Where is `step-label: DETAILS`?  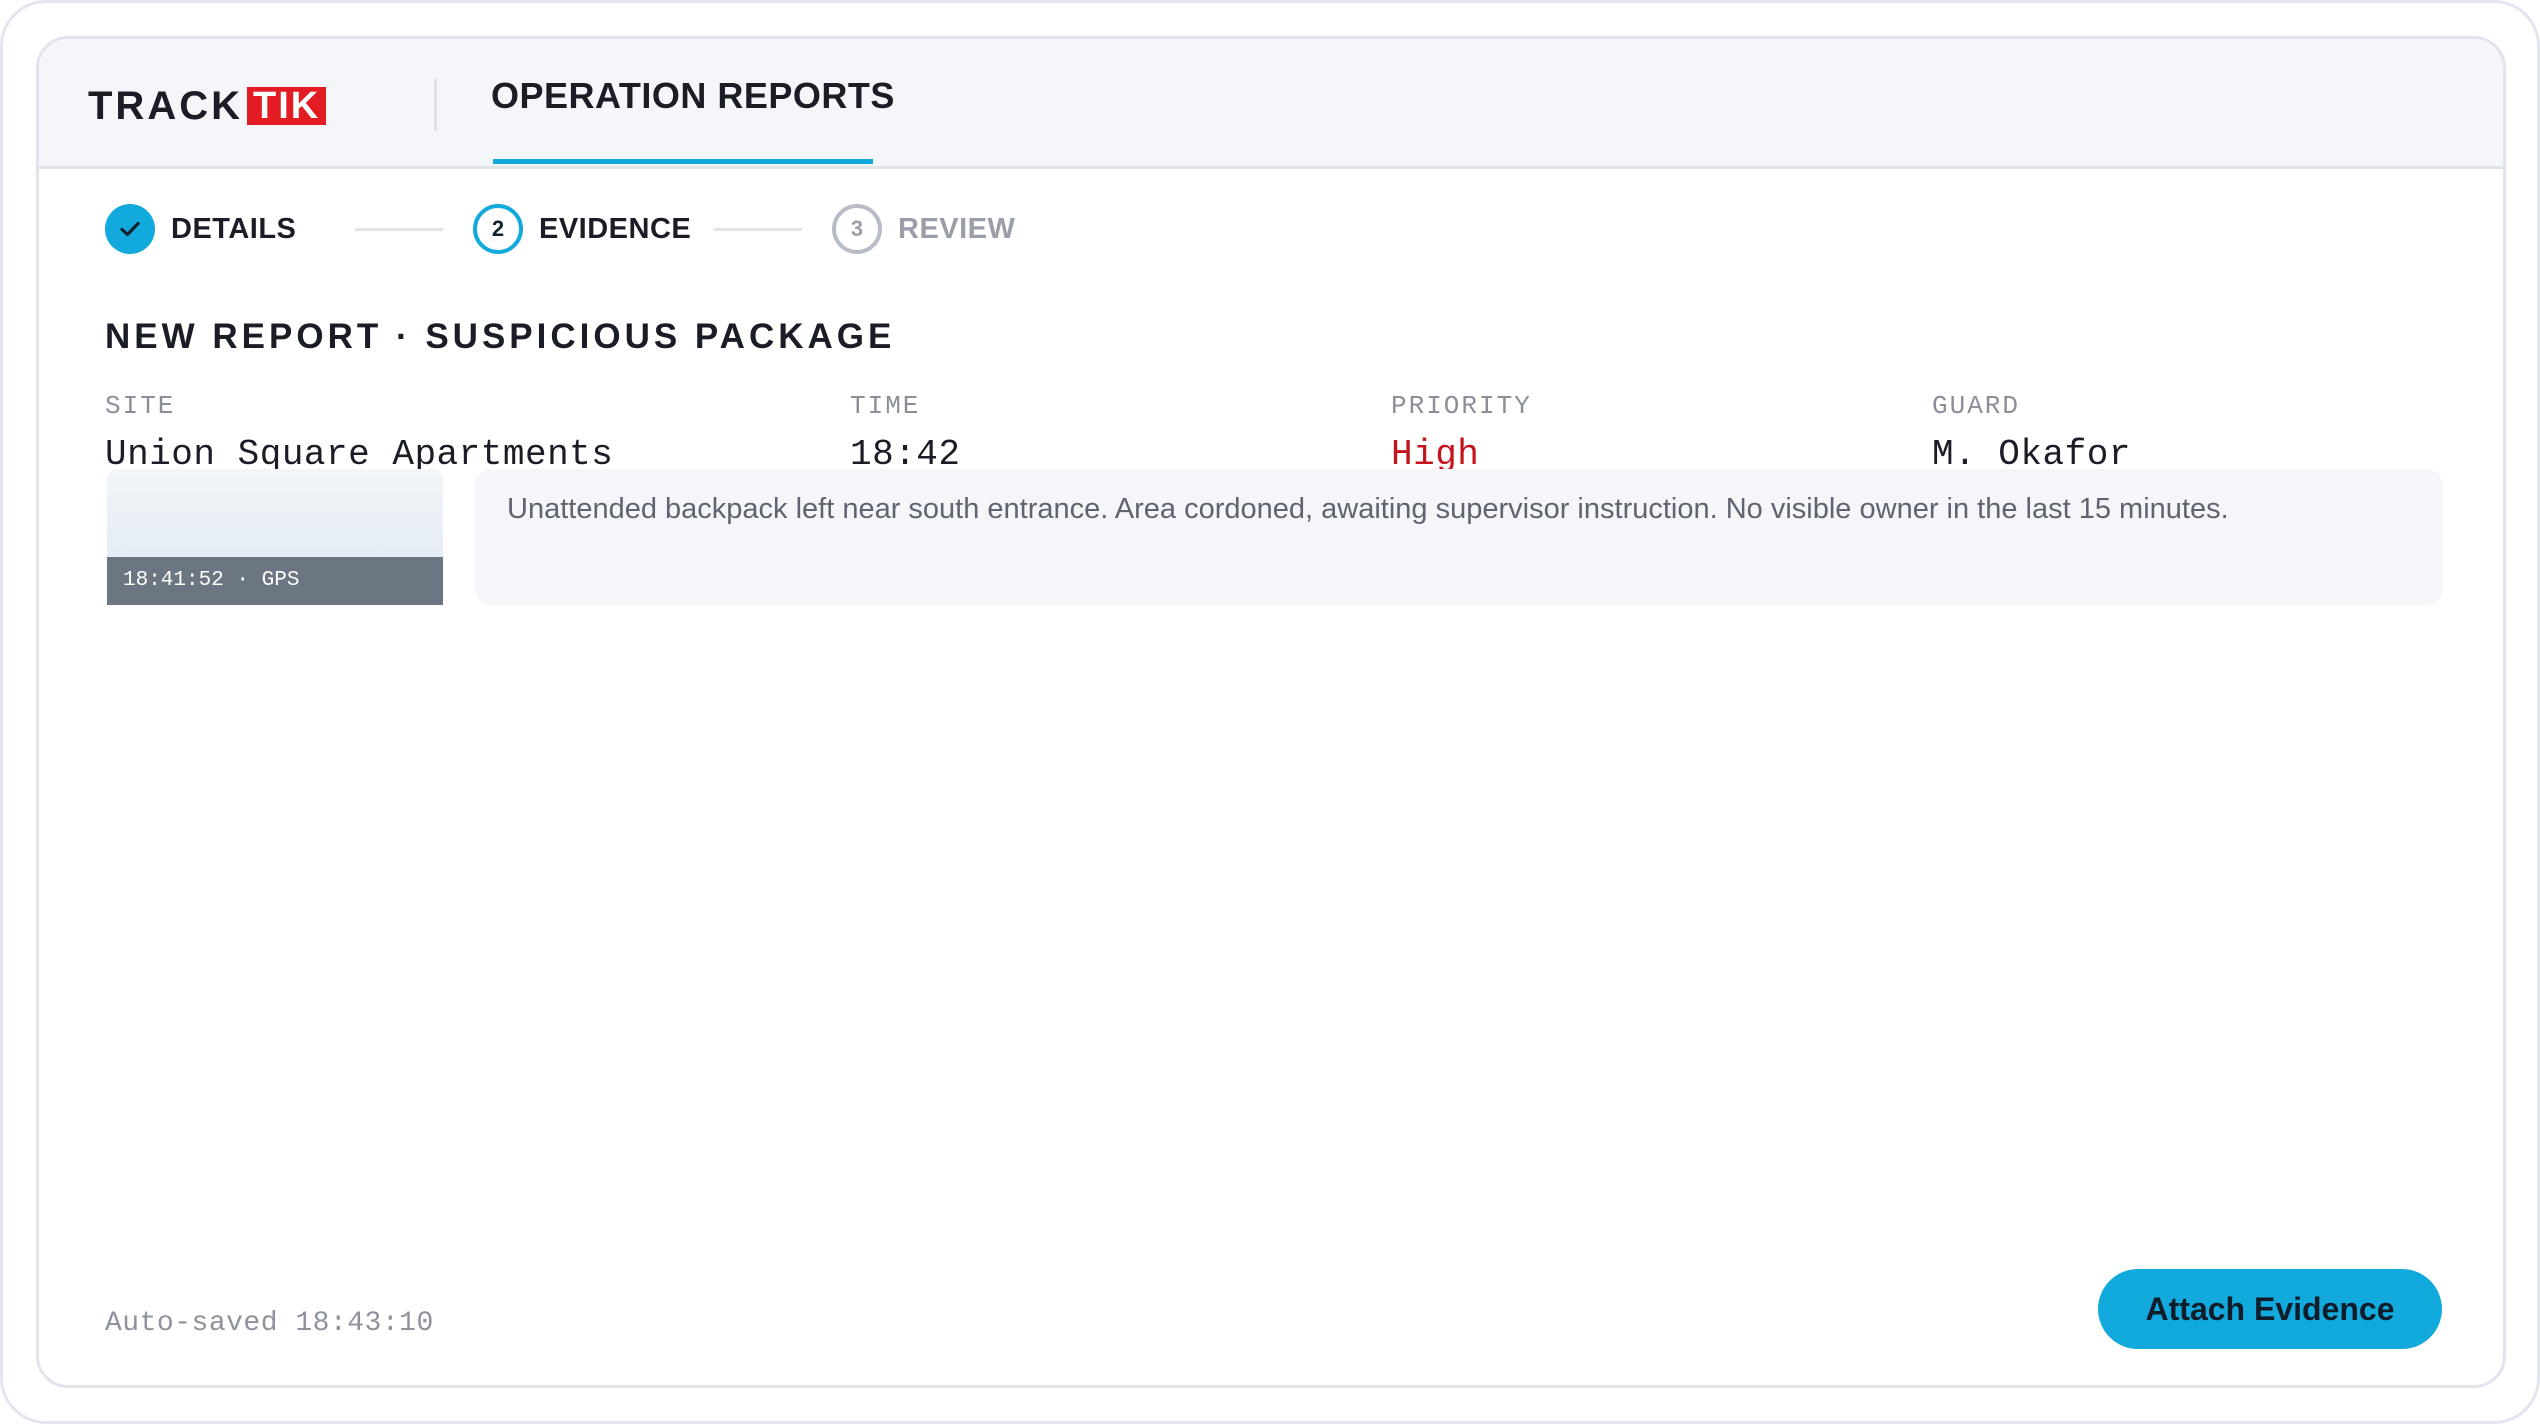 step-label: DETAILS is located at coordinates (234, 228).